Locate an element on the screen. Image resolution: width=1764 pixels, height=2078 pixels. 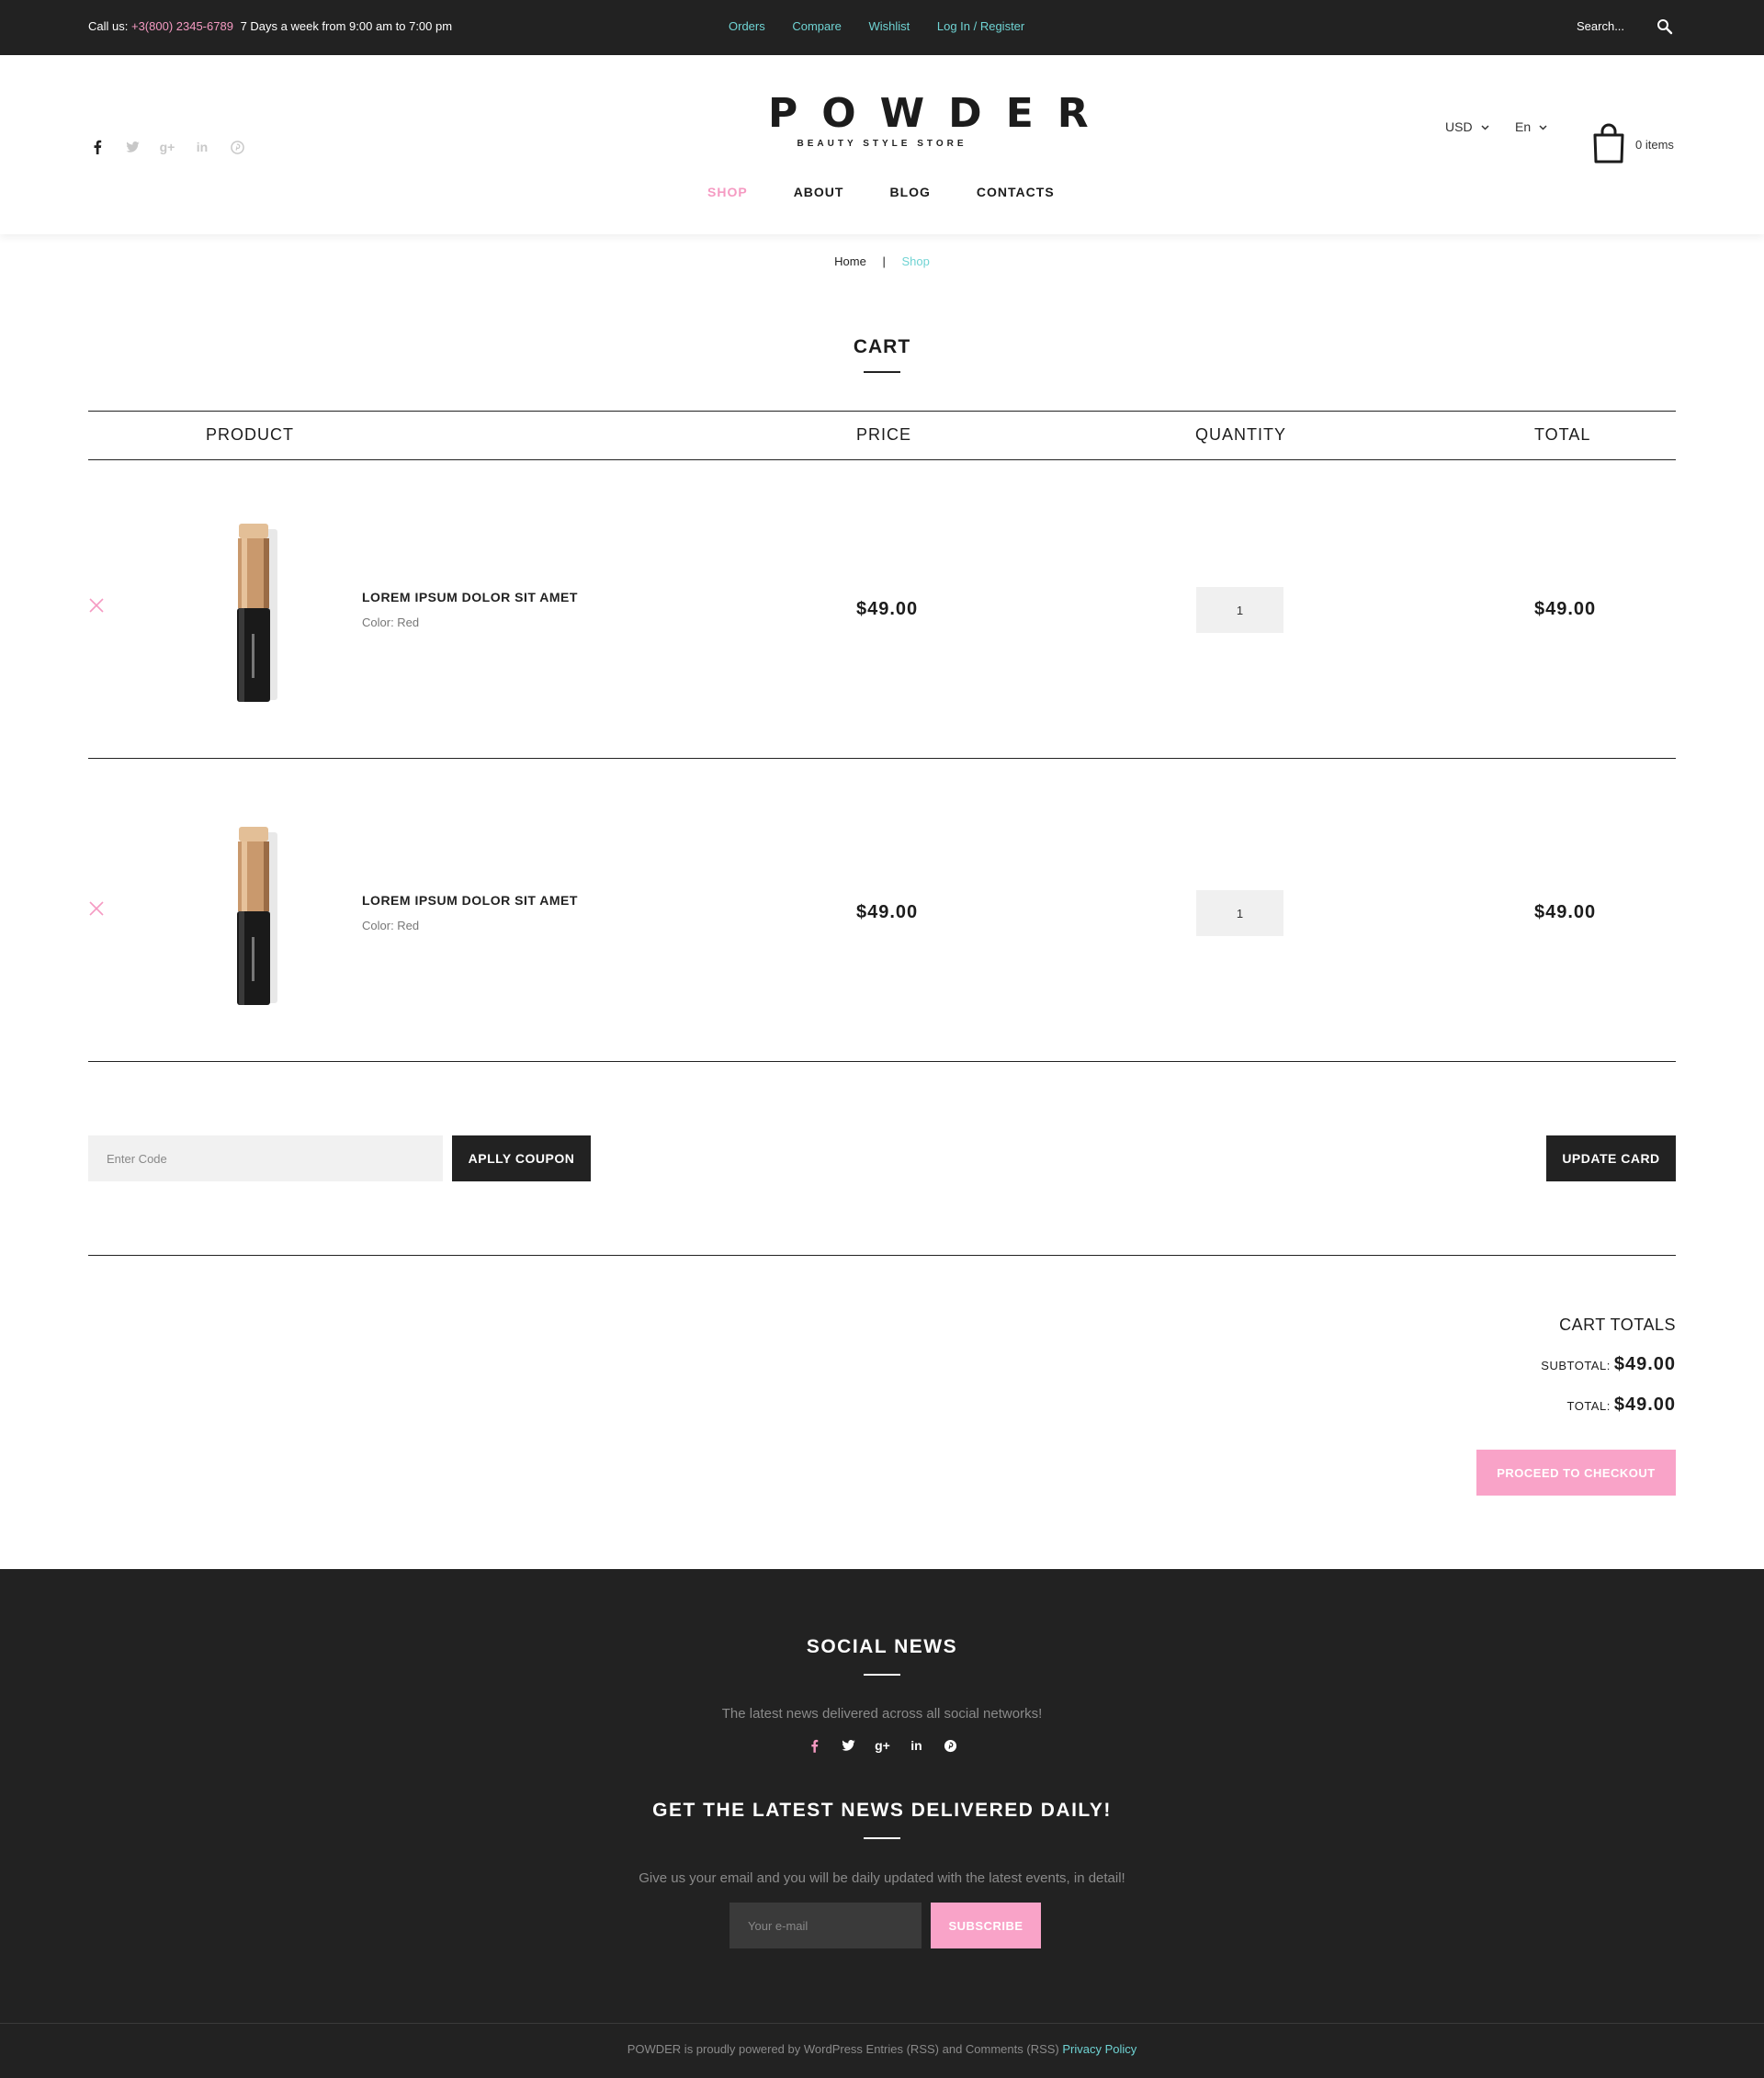
newsletter-email-input is located at coordinates (826, 1925).